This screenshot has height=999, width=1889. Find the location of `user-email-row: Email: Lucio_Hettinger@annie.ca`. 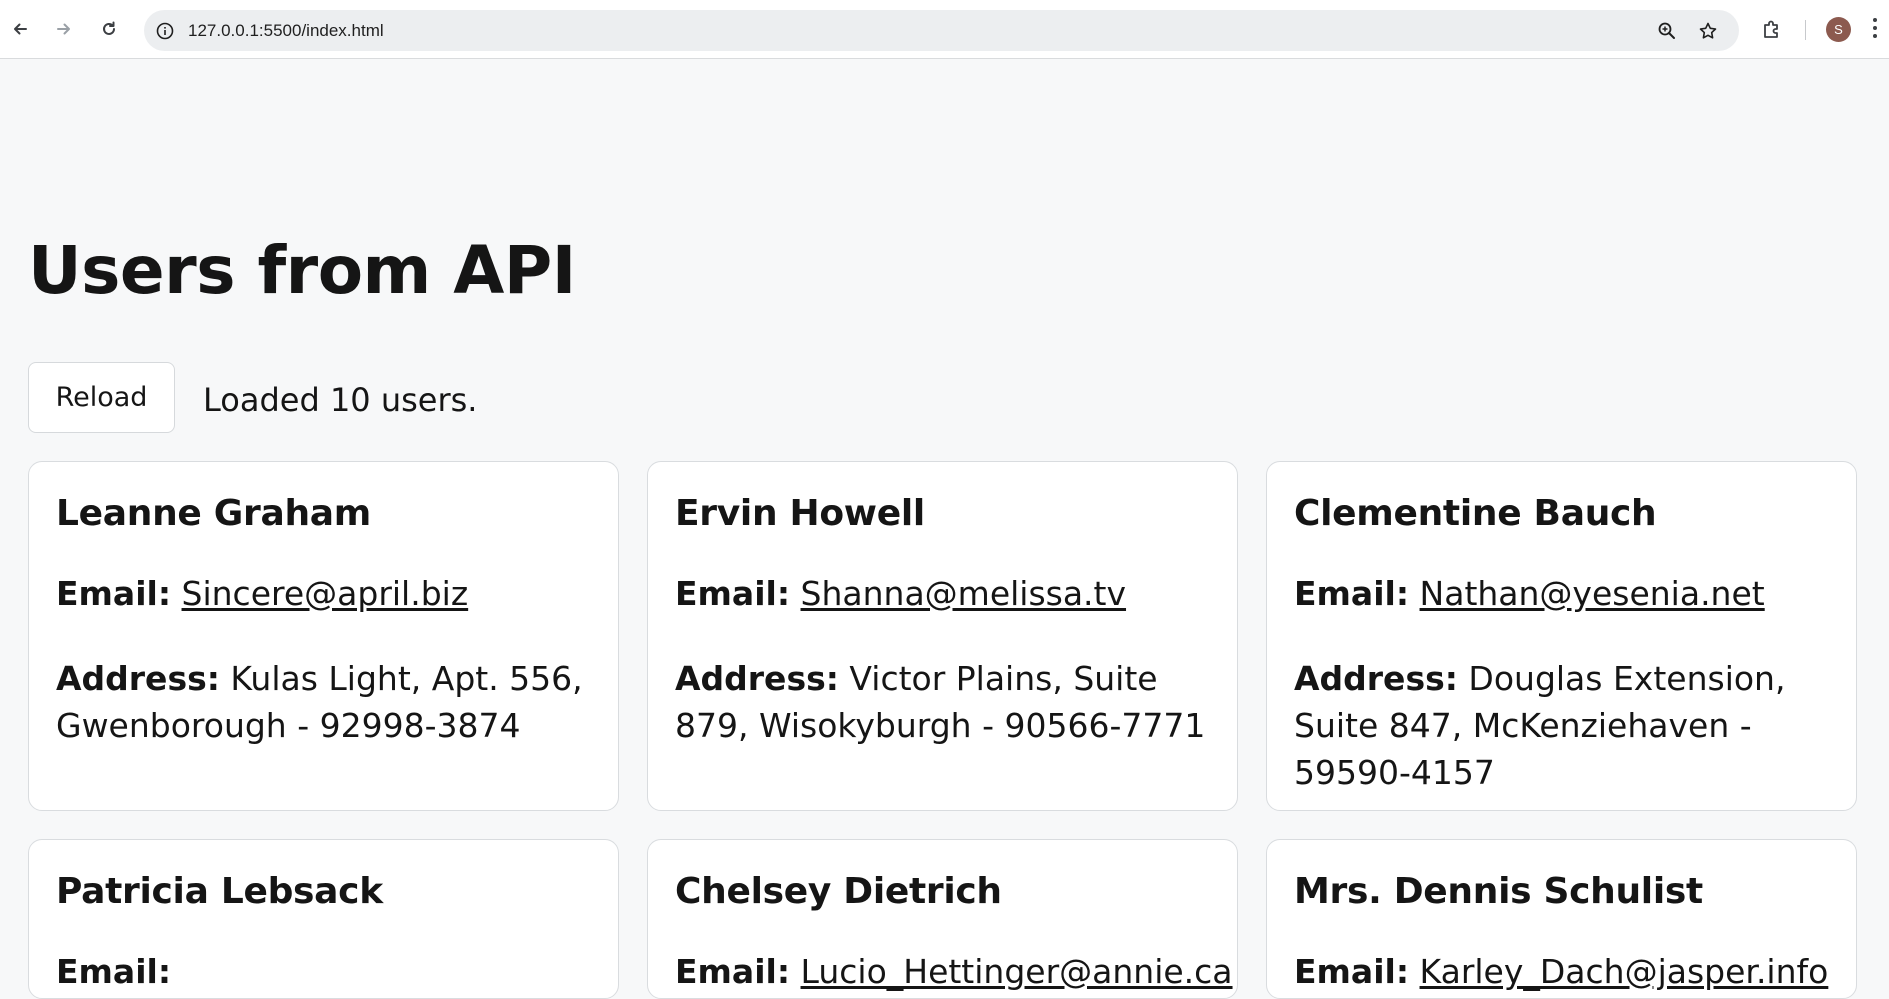

user-email-row: Email: Lucio_Hettinger@annie.ca is located at coordinates (954, 972).